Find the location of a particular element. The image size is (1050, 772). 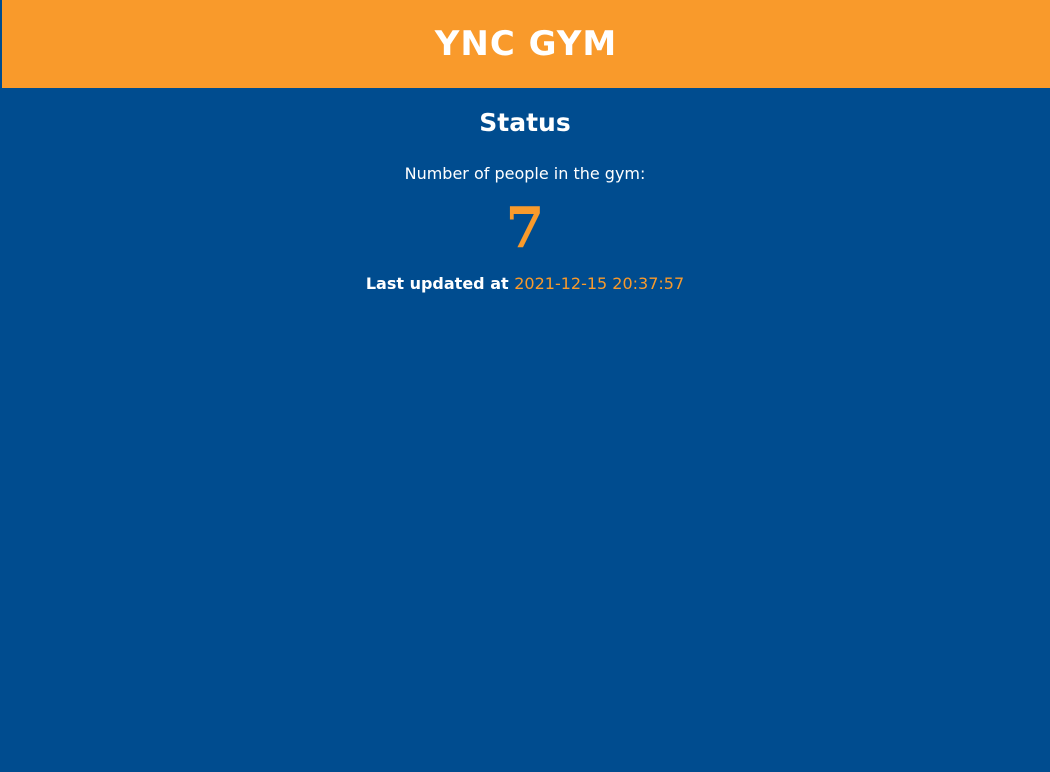

site-header: YNC GYM is located at coordinates (526, 44).